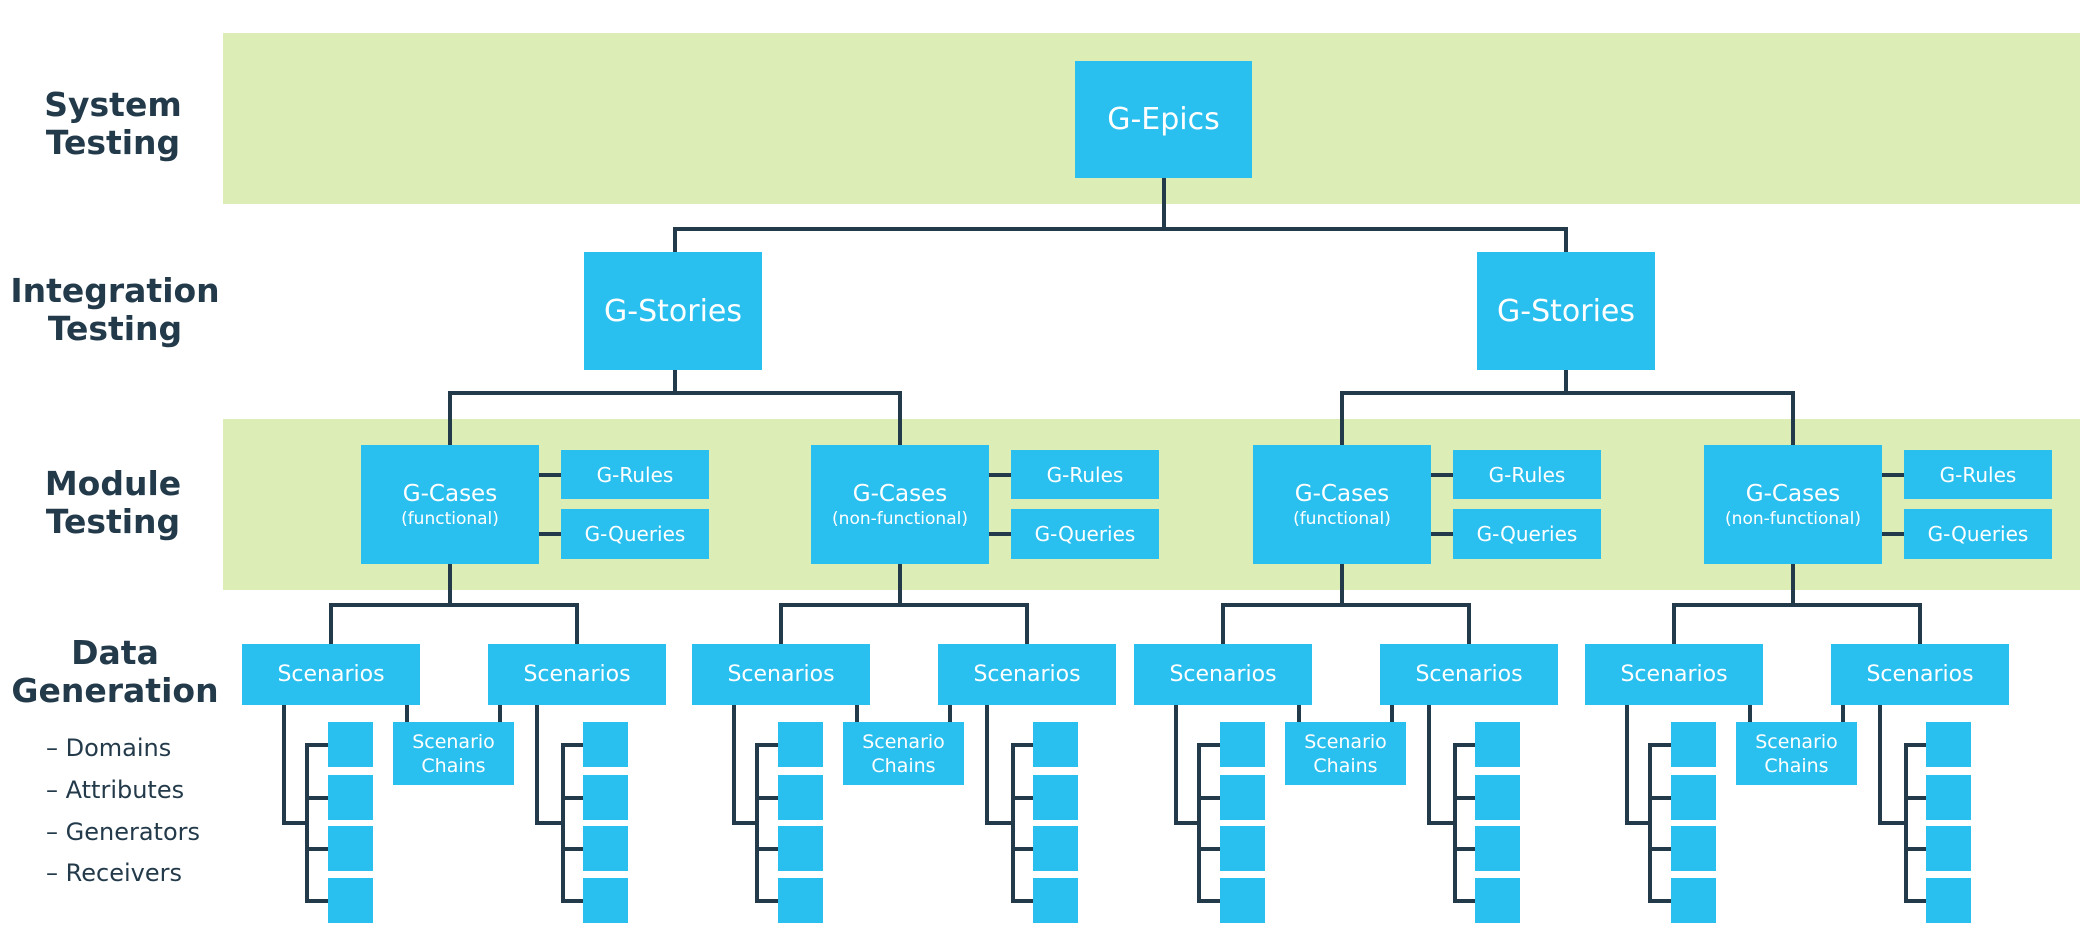 The width and height of the screenshot is (2100, 950). I want to click on g-epics-node: G-Epics, so click(1163, 119).